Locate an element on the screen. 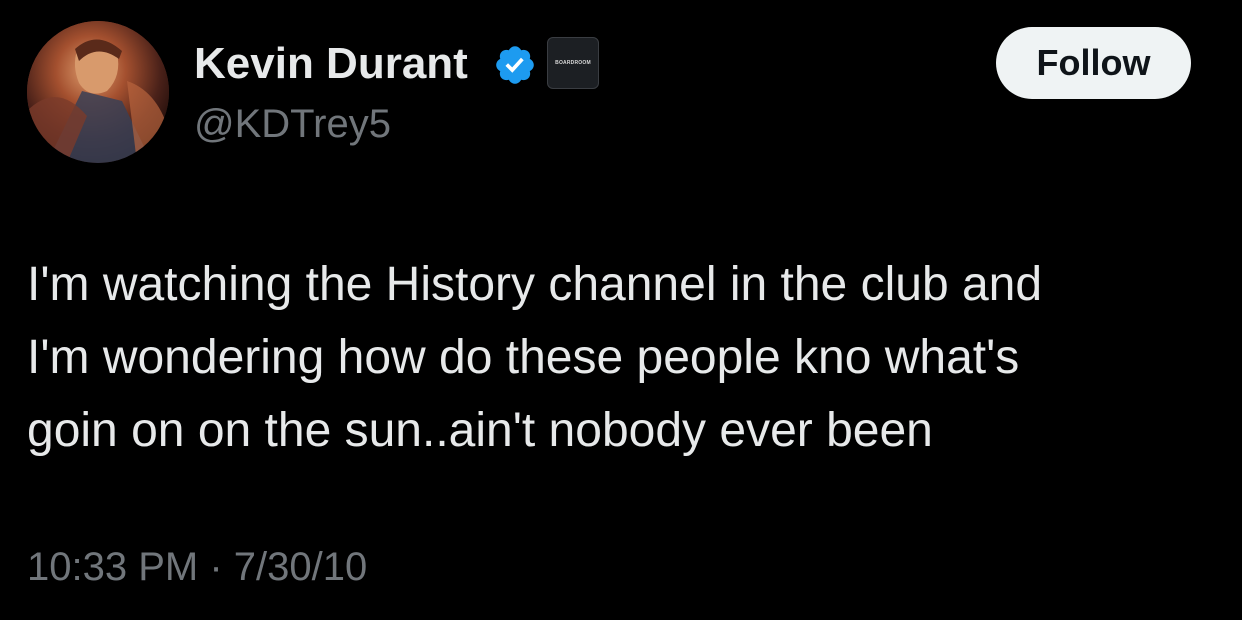 The height and width of the screenshot is (620, 1242). affiliate-badge-label: BOARDROOM is located at coordinates (573, 63).